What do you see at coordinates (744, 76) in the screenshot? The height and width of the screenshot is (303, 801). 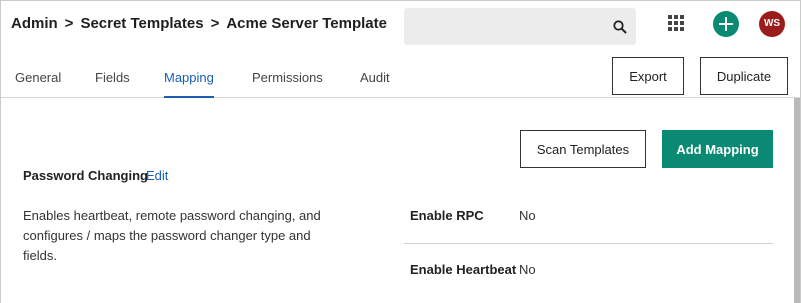 I see `duplicate-button: Duplicate` at bounding box center [744, 76].